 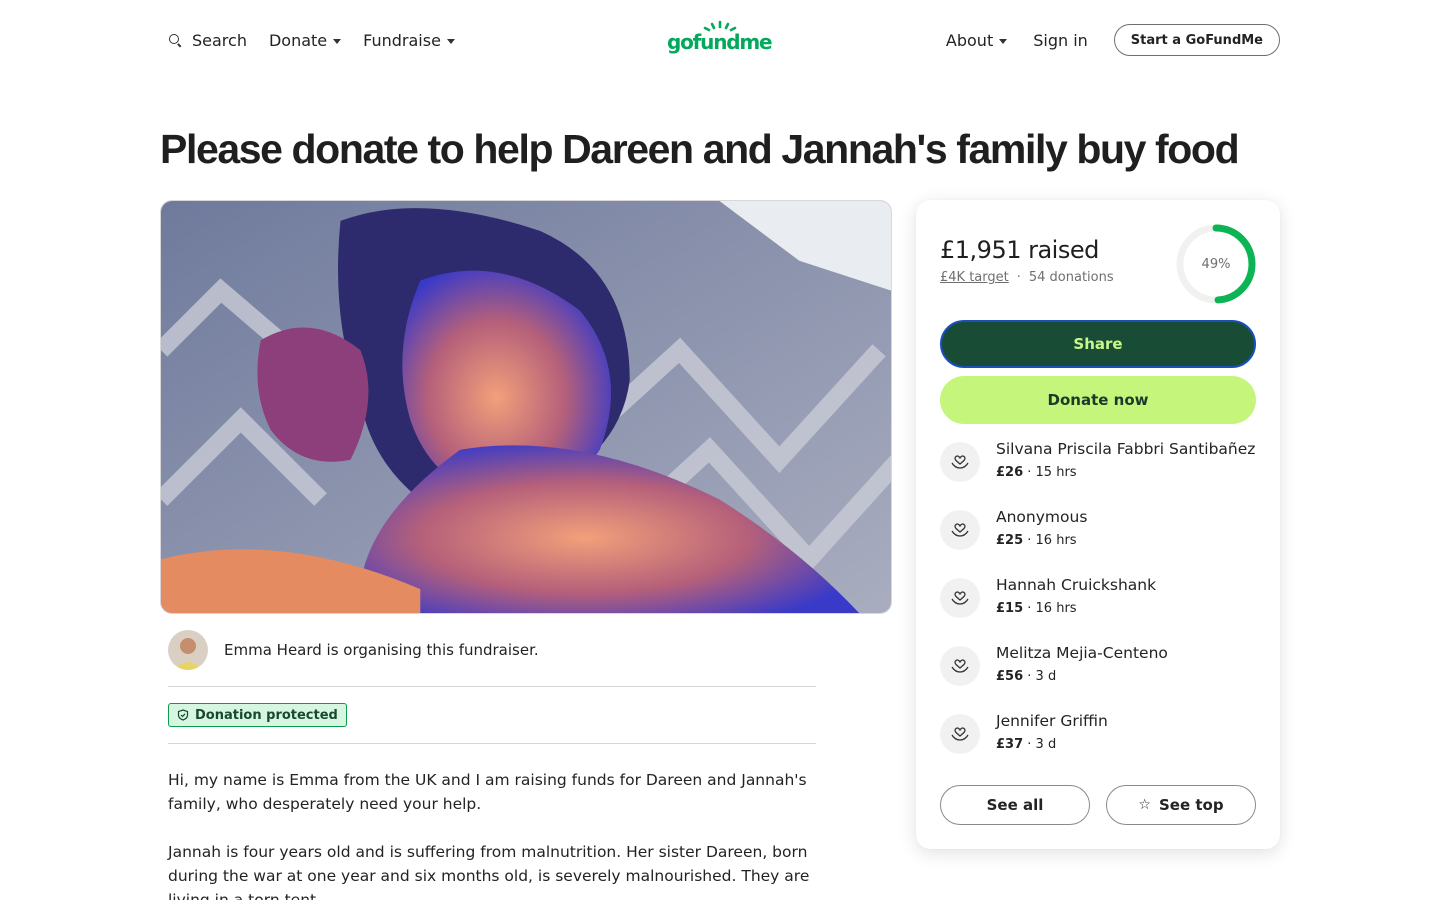 What do you see at coordinates (1098, 400) in the screenshot?
I see `donate-now-button: Donate now` at bounding box center [1098, 400].